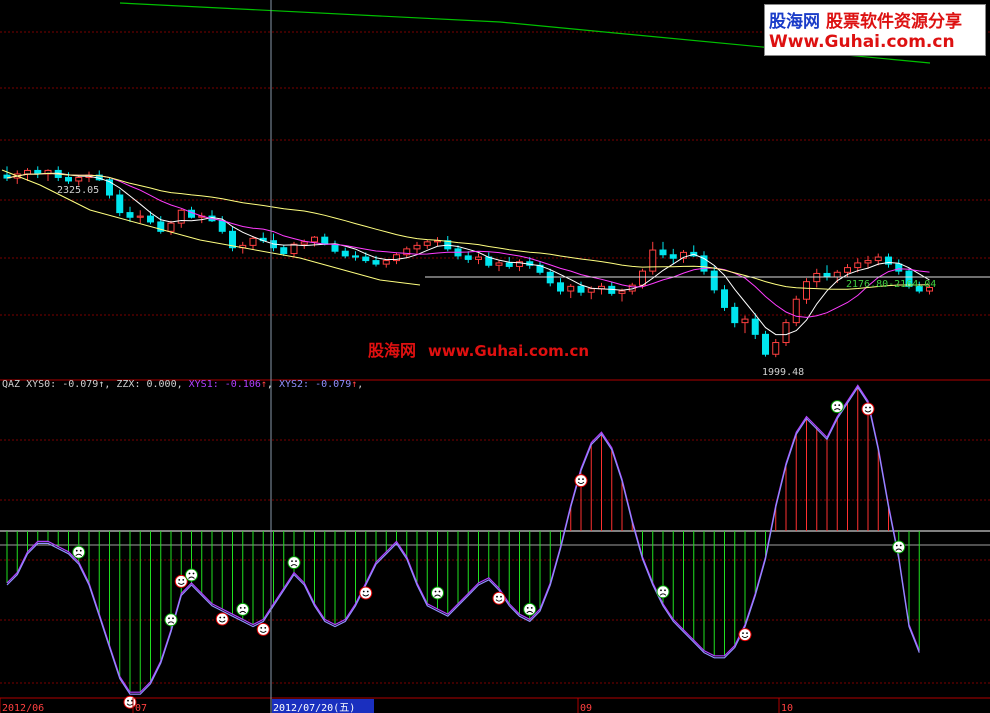 This screenshot has height=713, width=990. Describe the element at coordinates (141, 708) in the screenshot. I see `axis-label: 07` at that location.